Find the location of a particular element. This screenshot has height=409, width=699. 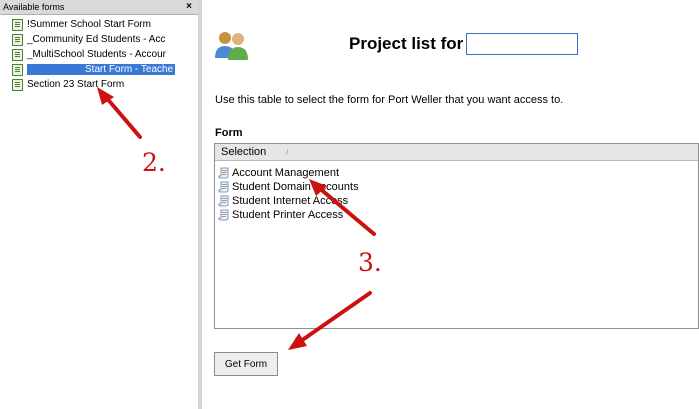

form-list-item: _MultiSchool Students - Accour is located at coordinates (99, 54).